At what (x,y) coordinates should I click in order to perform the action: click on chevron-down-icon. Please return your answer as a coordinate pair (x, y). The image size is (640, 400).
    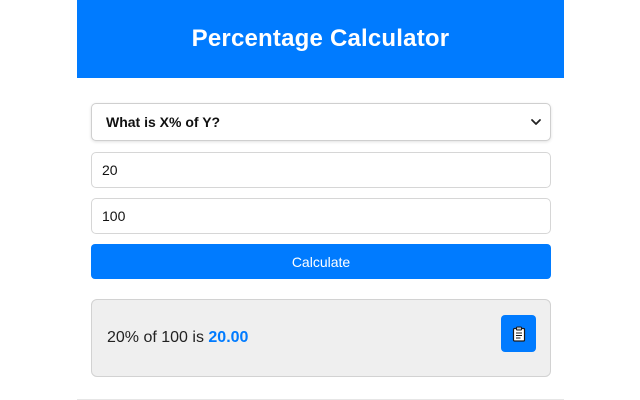
    Looking at the image, I should click on (536, 122).